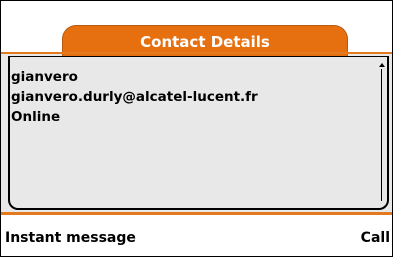 The height and width of the screenshot is (259, 395). Describe the element at coordinates (44, 77) in the screenshot. I see `contact-name: gianvero` at that location.